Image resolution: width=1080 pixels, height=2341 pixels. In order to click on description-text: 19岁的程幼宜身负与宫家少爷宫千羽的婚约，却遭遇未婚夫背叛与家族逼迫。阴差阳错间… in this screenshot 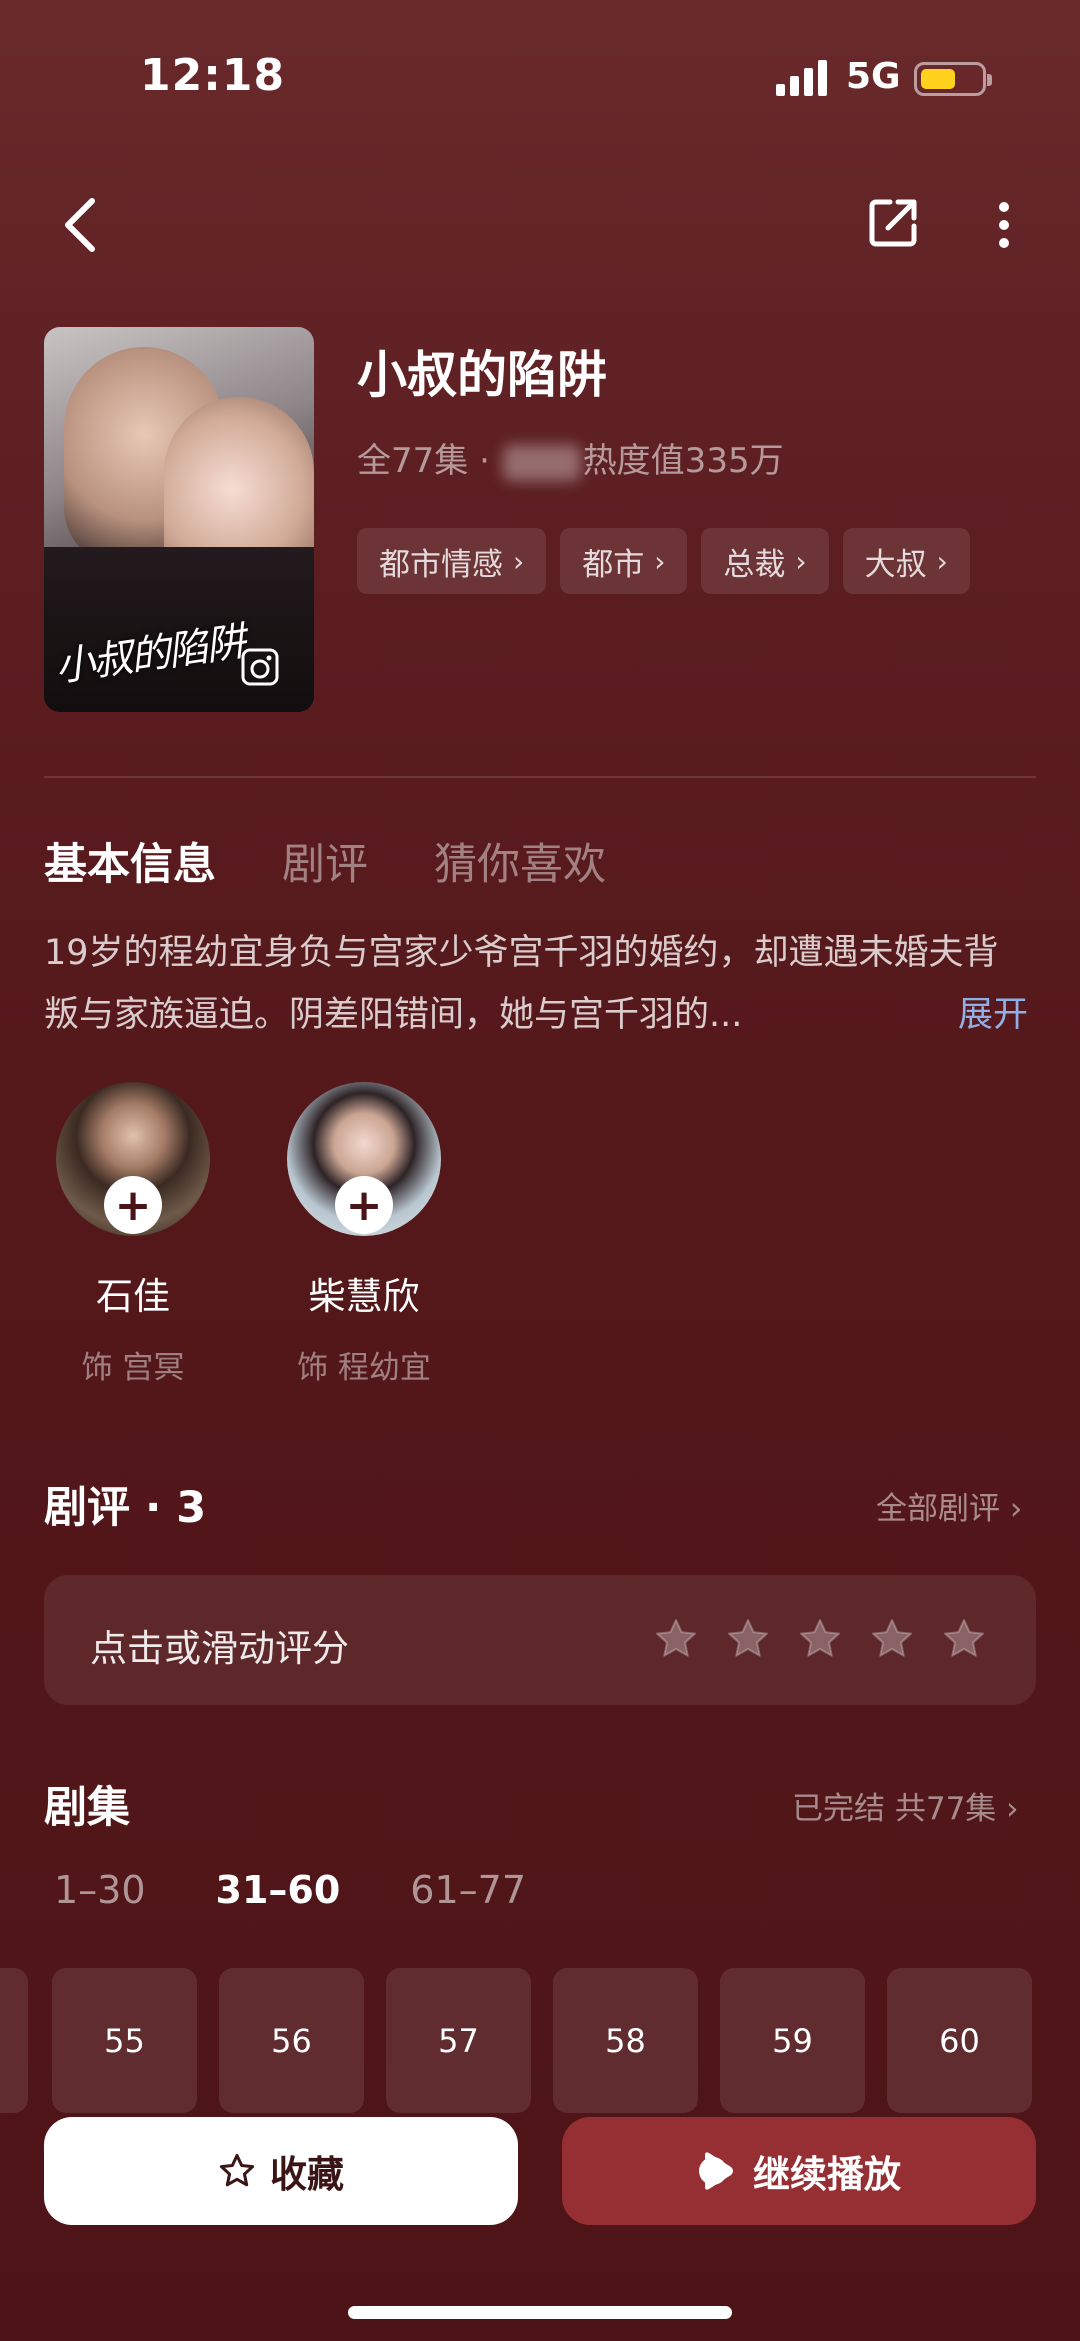, I will do `click(521, 984)`.